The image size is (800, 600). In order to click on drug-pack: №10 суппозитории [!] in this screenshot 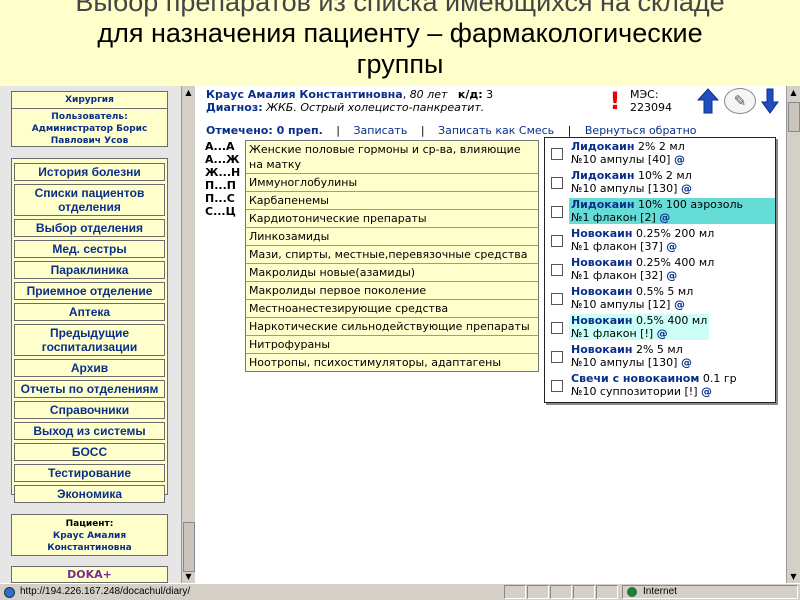, I will do `click(634, 391)`.